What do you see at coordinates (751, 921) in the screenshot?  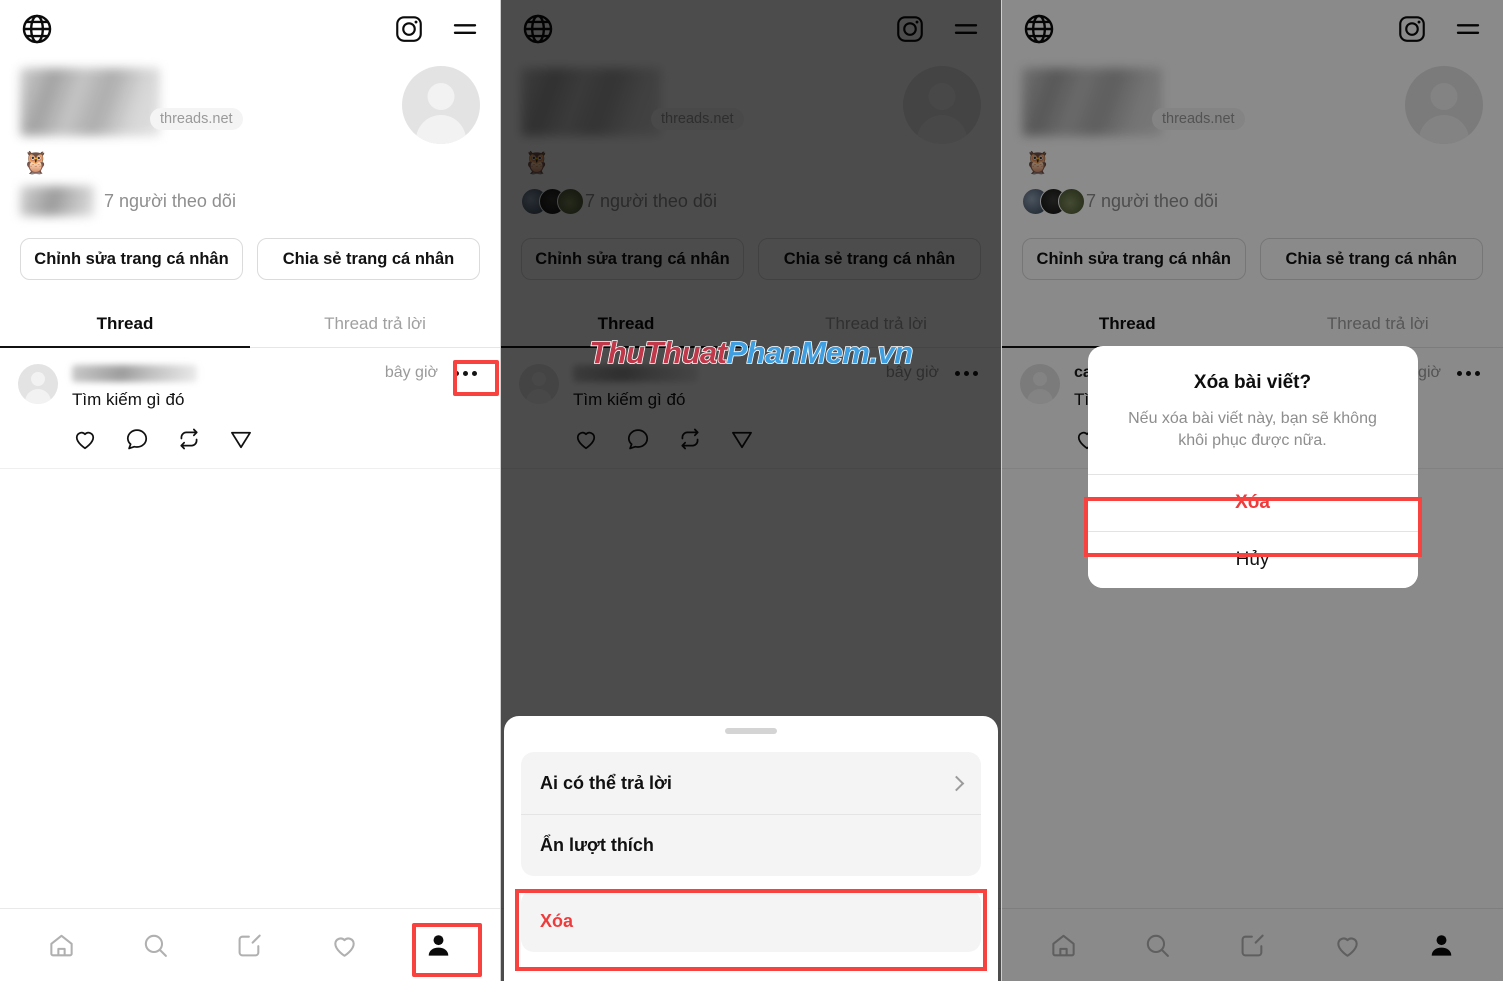 I see `sheet-item-delete: Xóa` at bounding box center [751, 921].